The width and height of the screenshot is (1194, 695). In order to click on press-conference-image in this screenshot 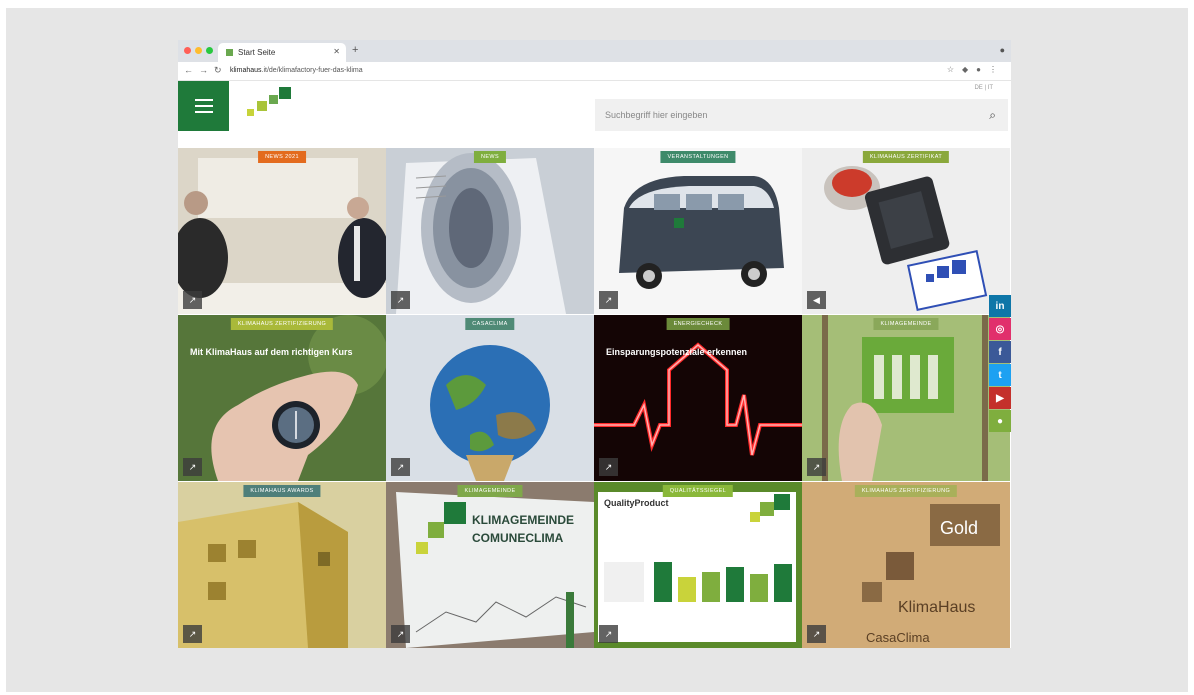, I will do `click(282, 231)`.